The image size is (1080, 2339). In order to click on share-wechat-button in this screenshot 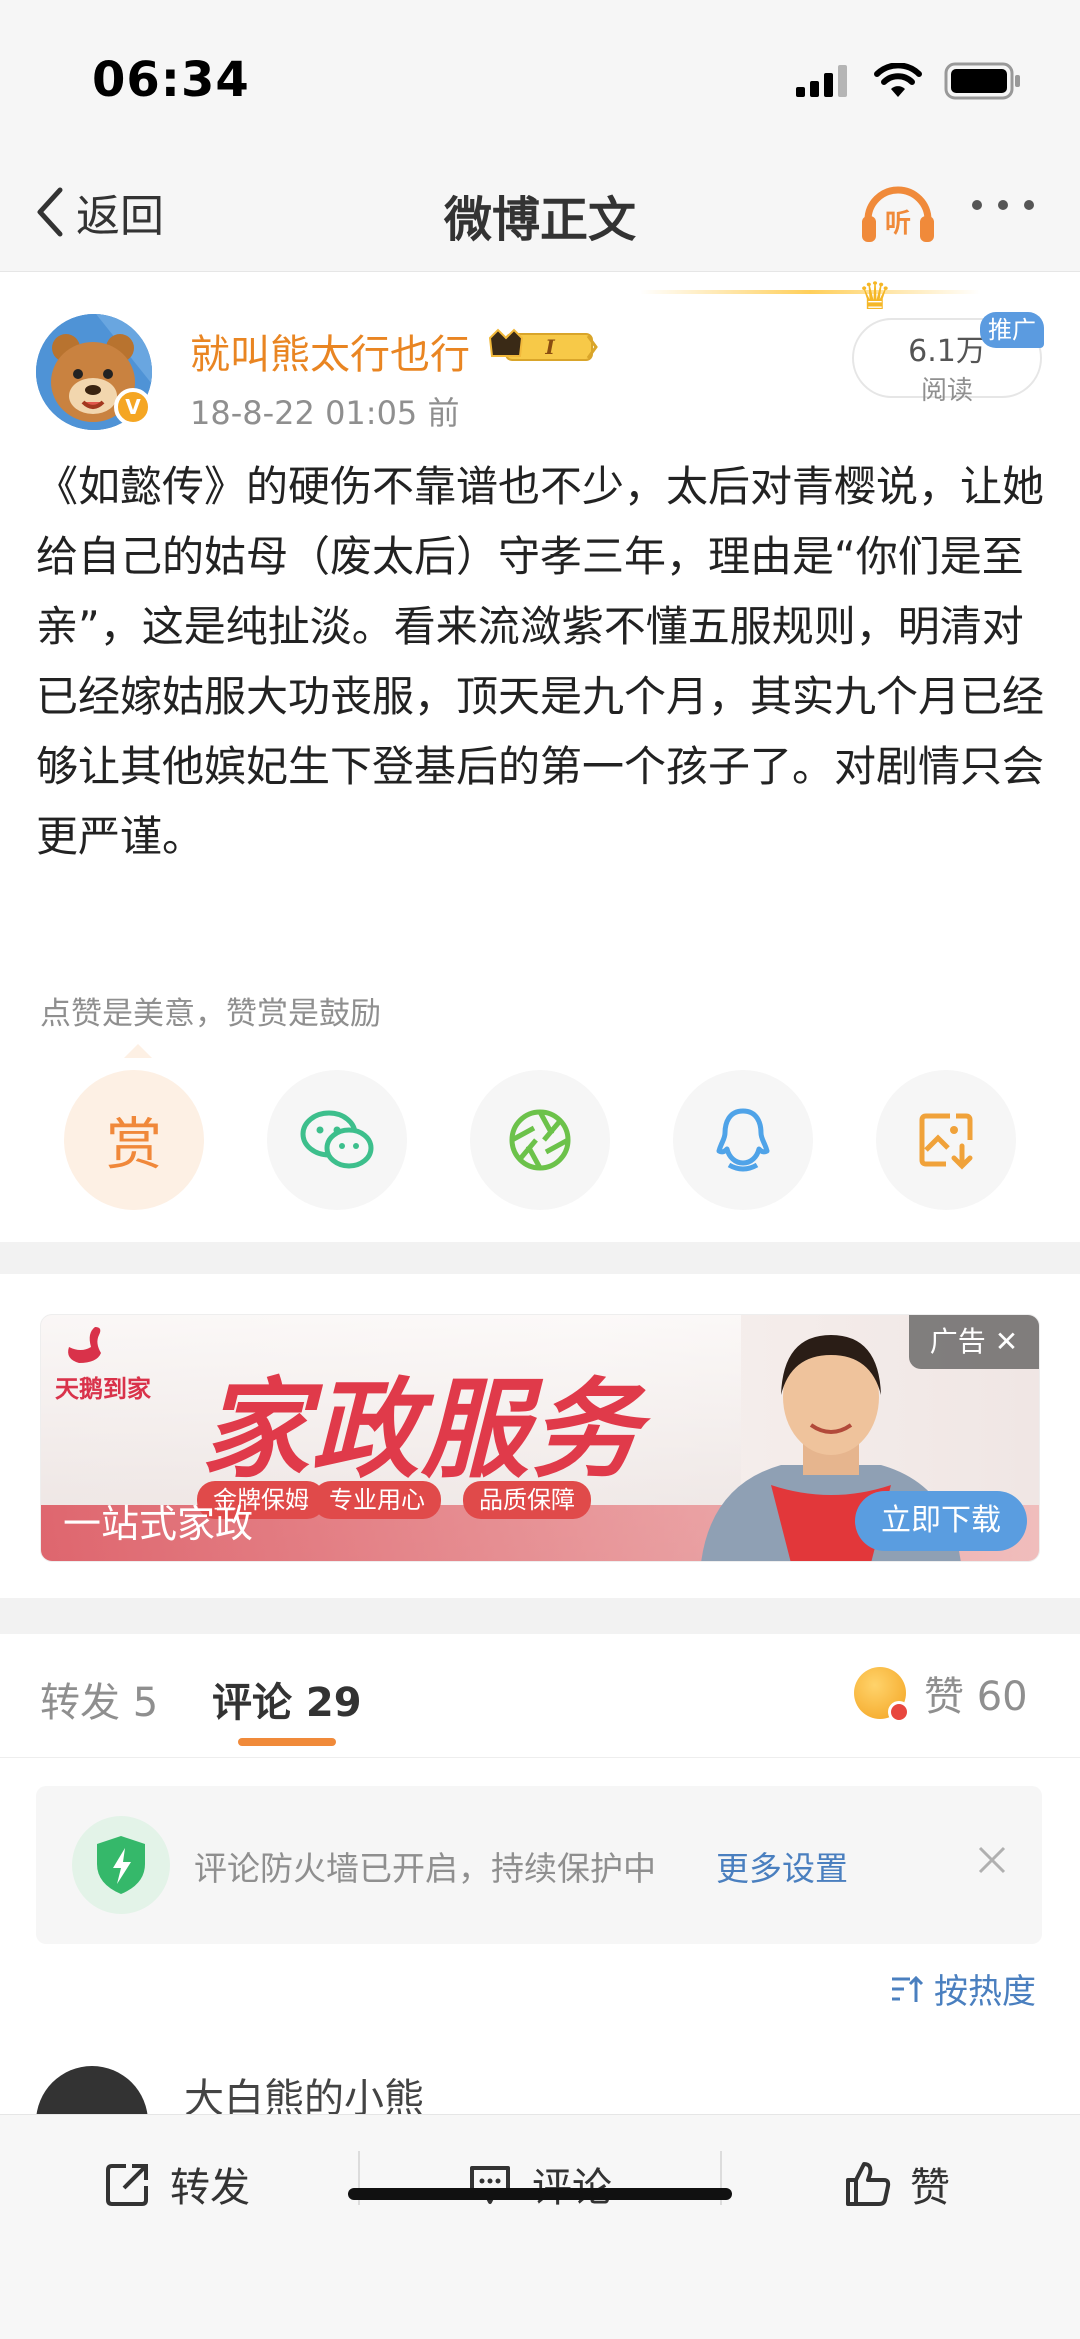, I will do `click(337, 1140)`.